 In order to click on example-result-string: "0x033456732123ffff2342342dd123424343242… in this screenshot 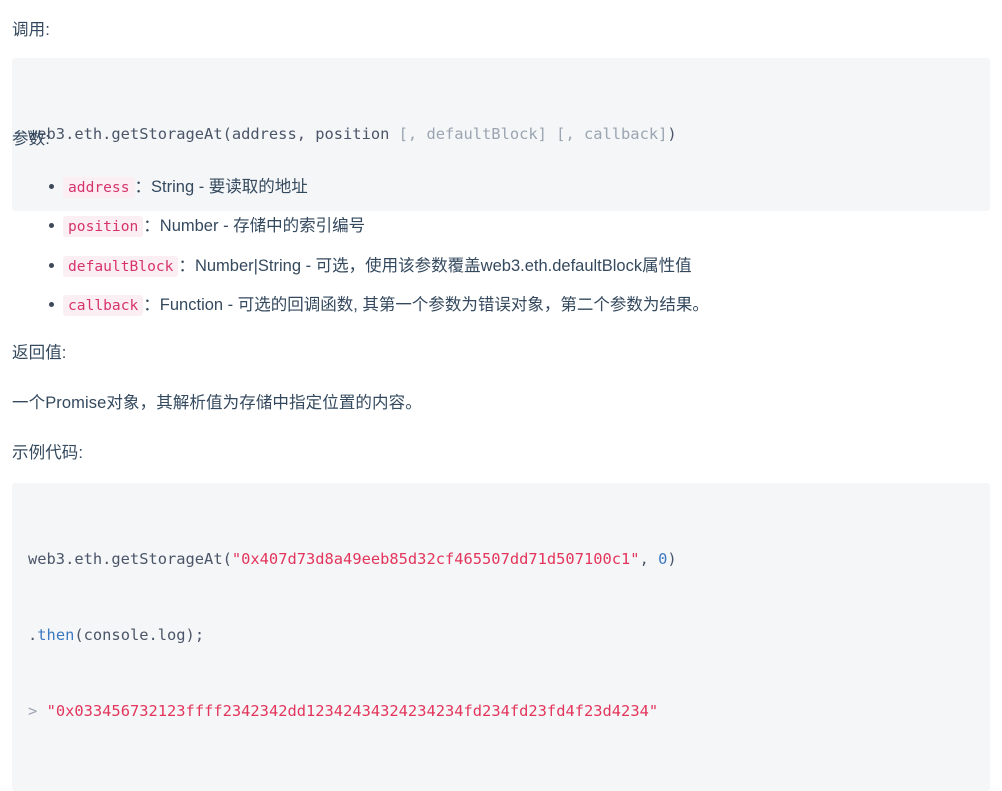, I will do `click(352, 711)`.